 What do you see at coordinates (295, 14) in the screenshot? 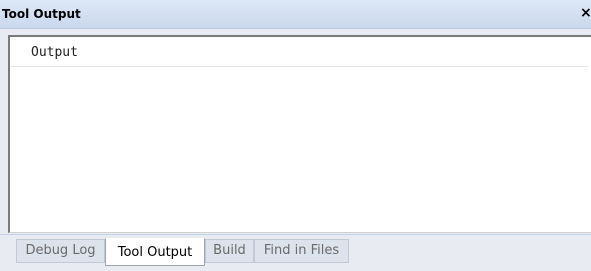
I see `panel-titlebar: Tool Output ×` at bounding box center [295, 14].